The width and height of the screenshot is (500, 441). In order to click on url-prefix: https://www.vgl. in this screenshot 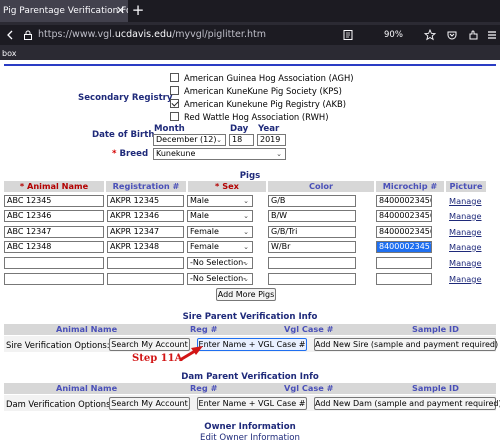, I will do `click(76, 34)`.